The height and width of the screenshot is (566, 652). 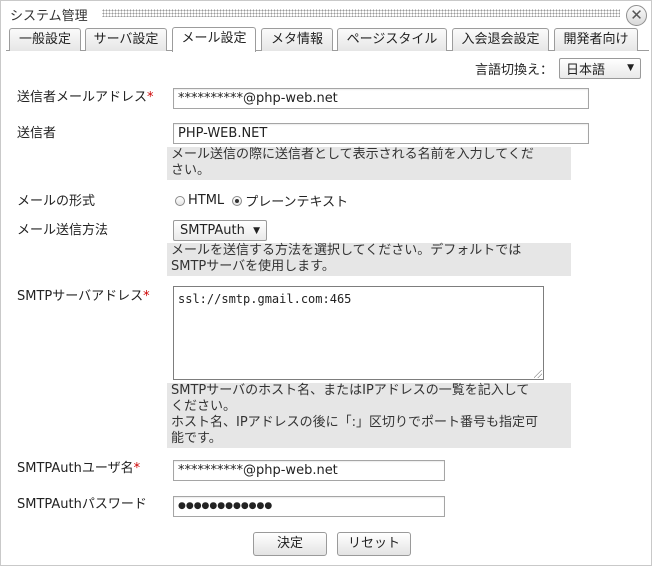 I want to click on smtp-address-label: SMTPサーバアドレス*, so click(x=83, y=296).